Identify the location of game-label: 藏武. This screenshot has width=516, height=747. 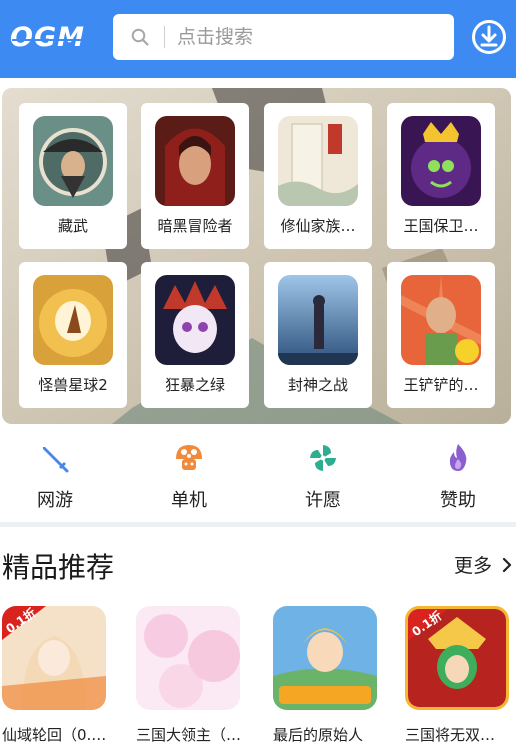
(72, 226).